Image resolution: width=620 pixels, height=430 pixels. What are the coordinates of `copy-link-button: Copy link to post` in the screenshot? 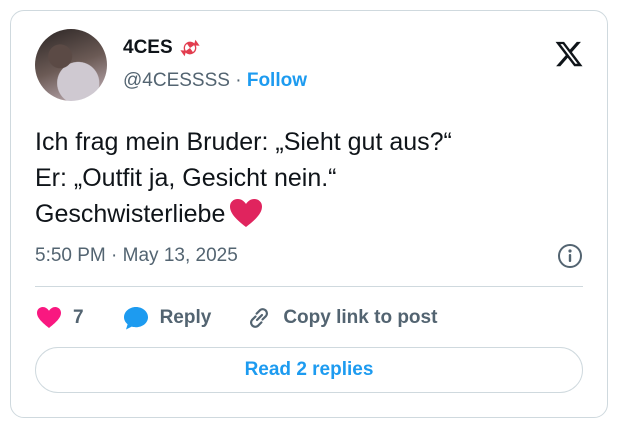 It's located at (341, 318).